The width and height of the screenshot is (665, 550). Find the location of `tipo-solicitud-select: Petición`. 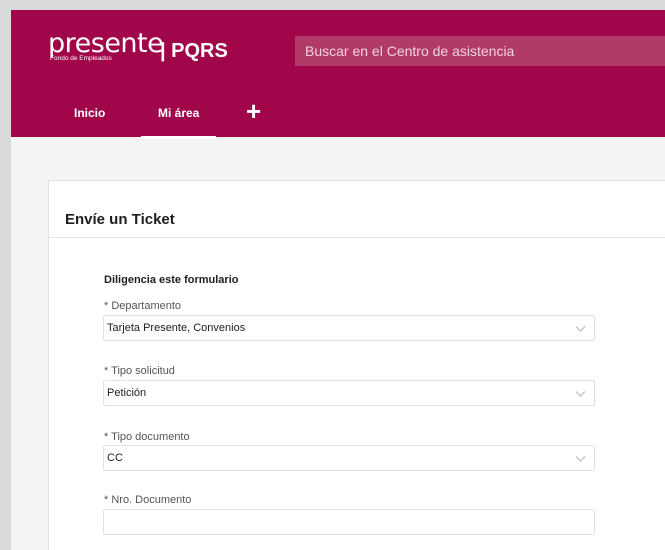

tipo-solicitud-select: Petición is located at coordinates (349, 393).